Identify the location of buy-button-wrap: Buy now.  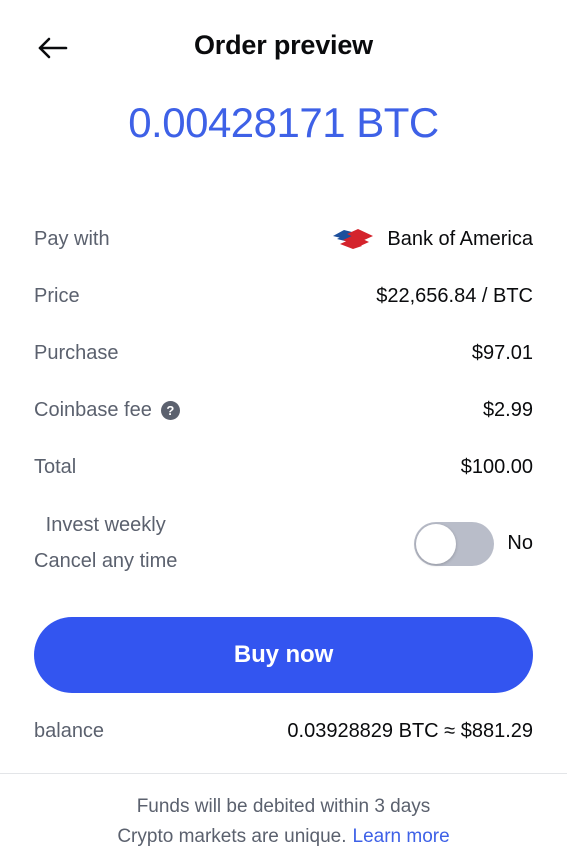
(283, 655).